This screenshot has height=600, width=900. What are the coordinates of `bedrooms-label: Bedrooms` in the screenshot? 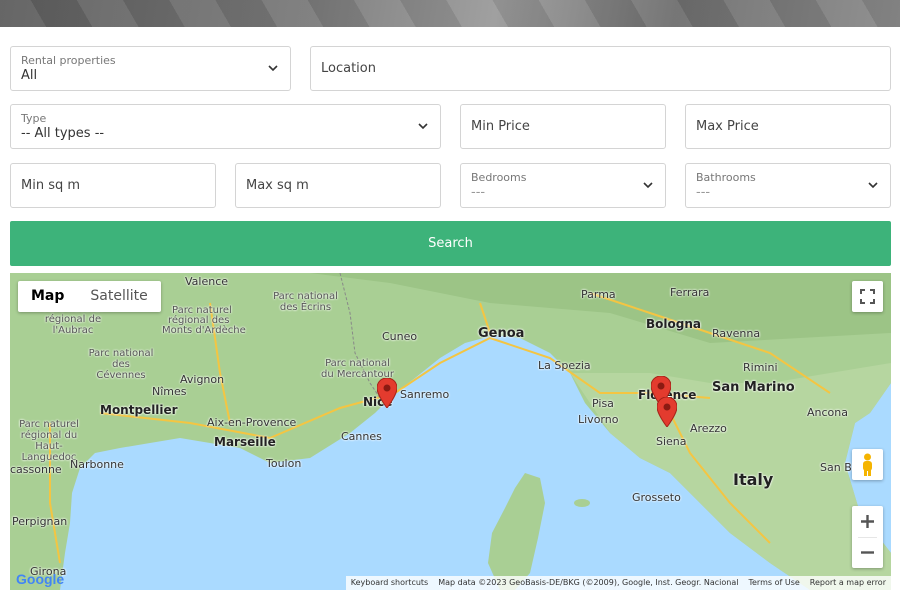 It's located at (499, 177).